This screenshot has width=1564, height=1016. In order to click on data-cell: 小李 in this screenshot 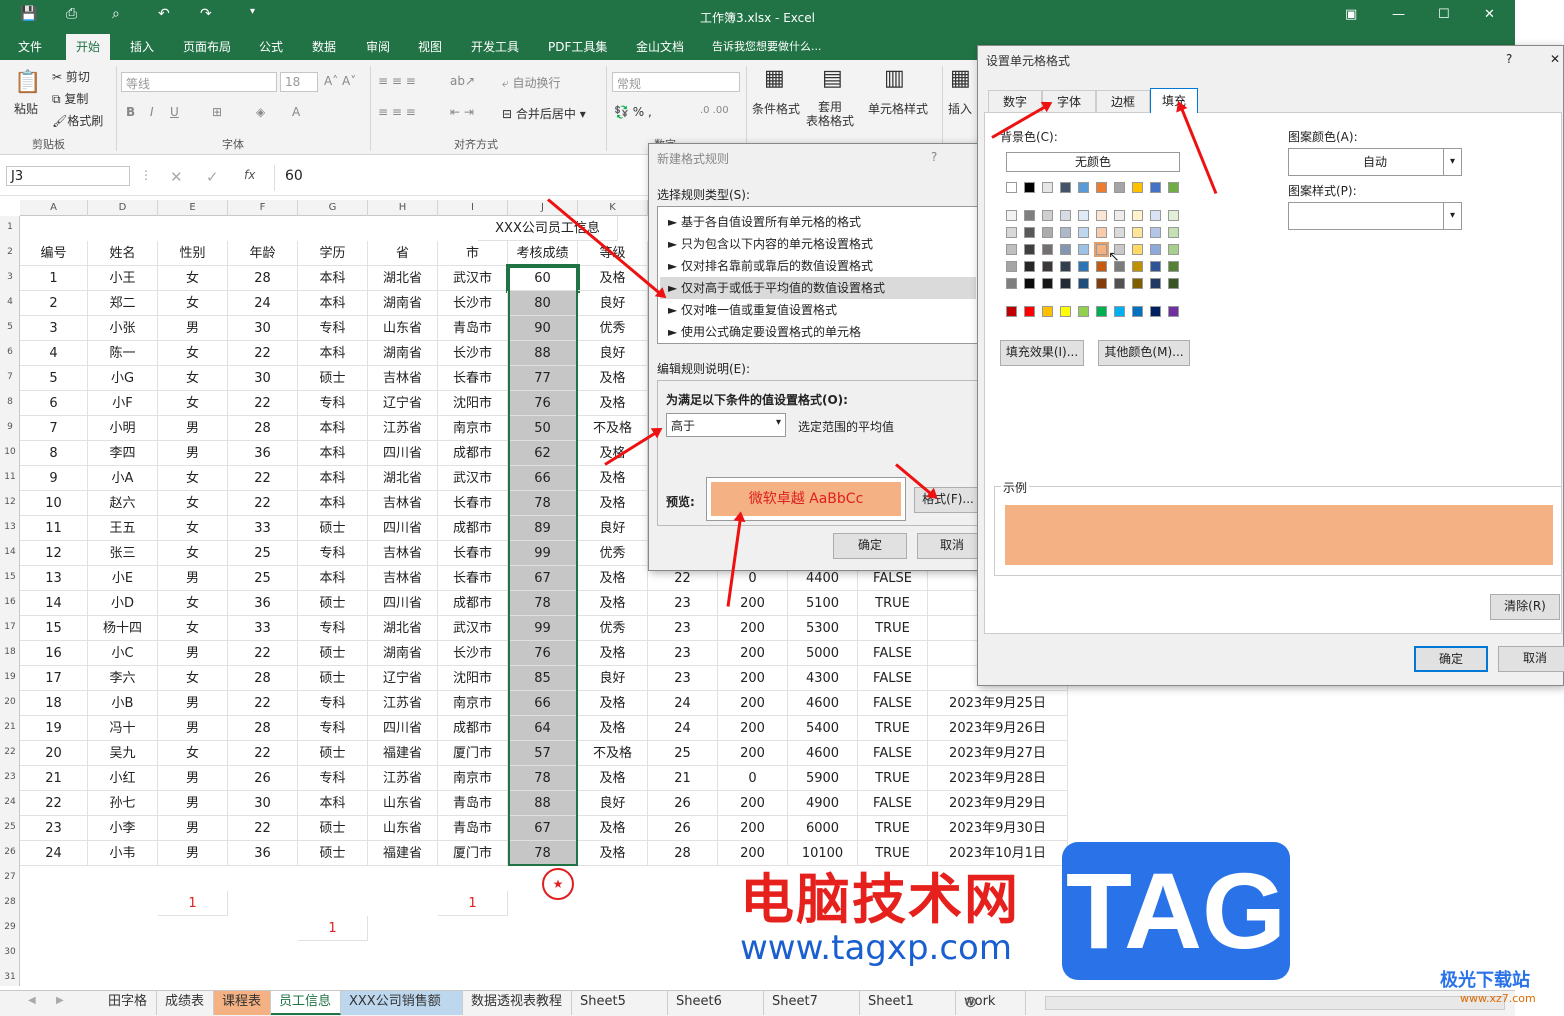, I will do `click(123, 828)`.